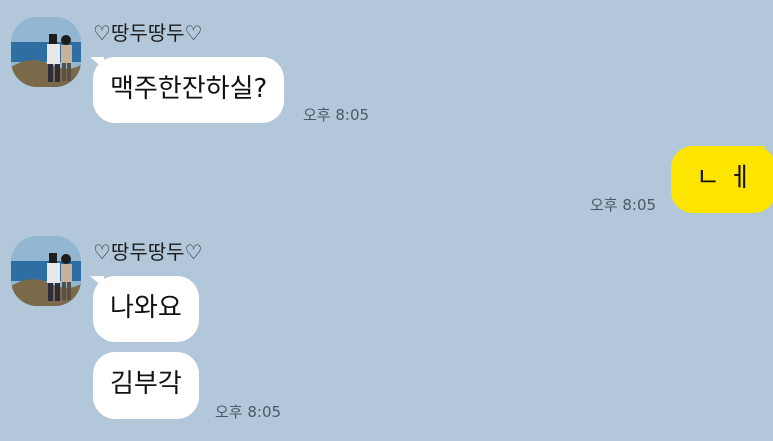 This screenshot has width=773, height=441. I want to click on message-bubble: 김부각, so click(146, 385).